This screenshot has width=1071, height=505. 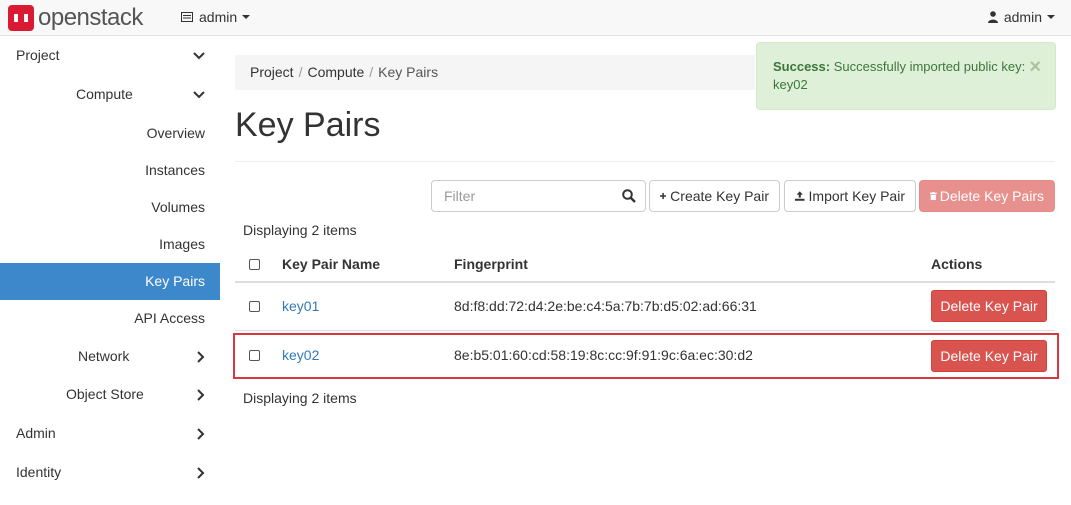 What do you see at coordinates (254, 306) in the screenshot?
I see `row-checkbox` at bounding box center [254, 306].